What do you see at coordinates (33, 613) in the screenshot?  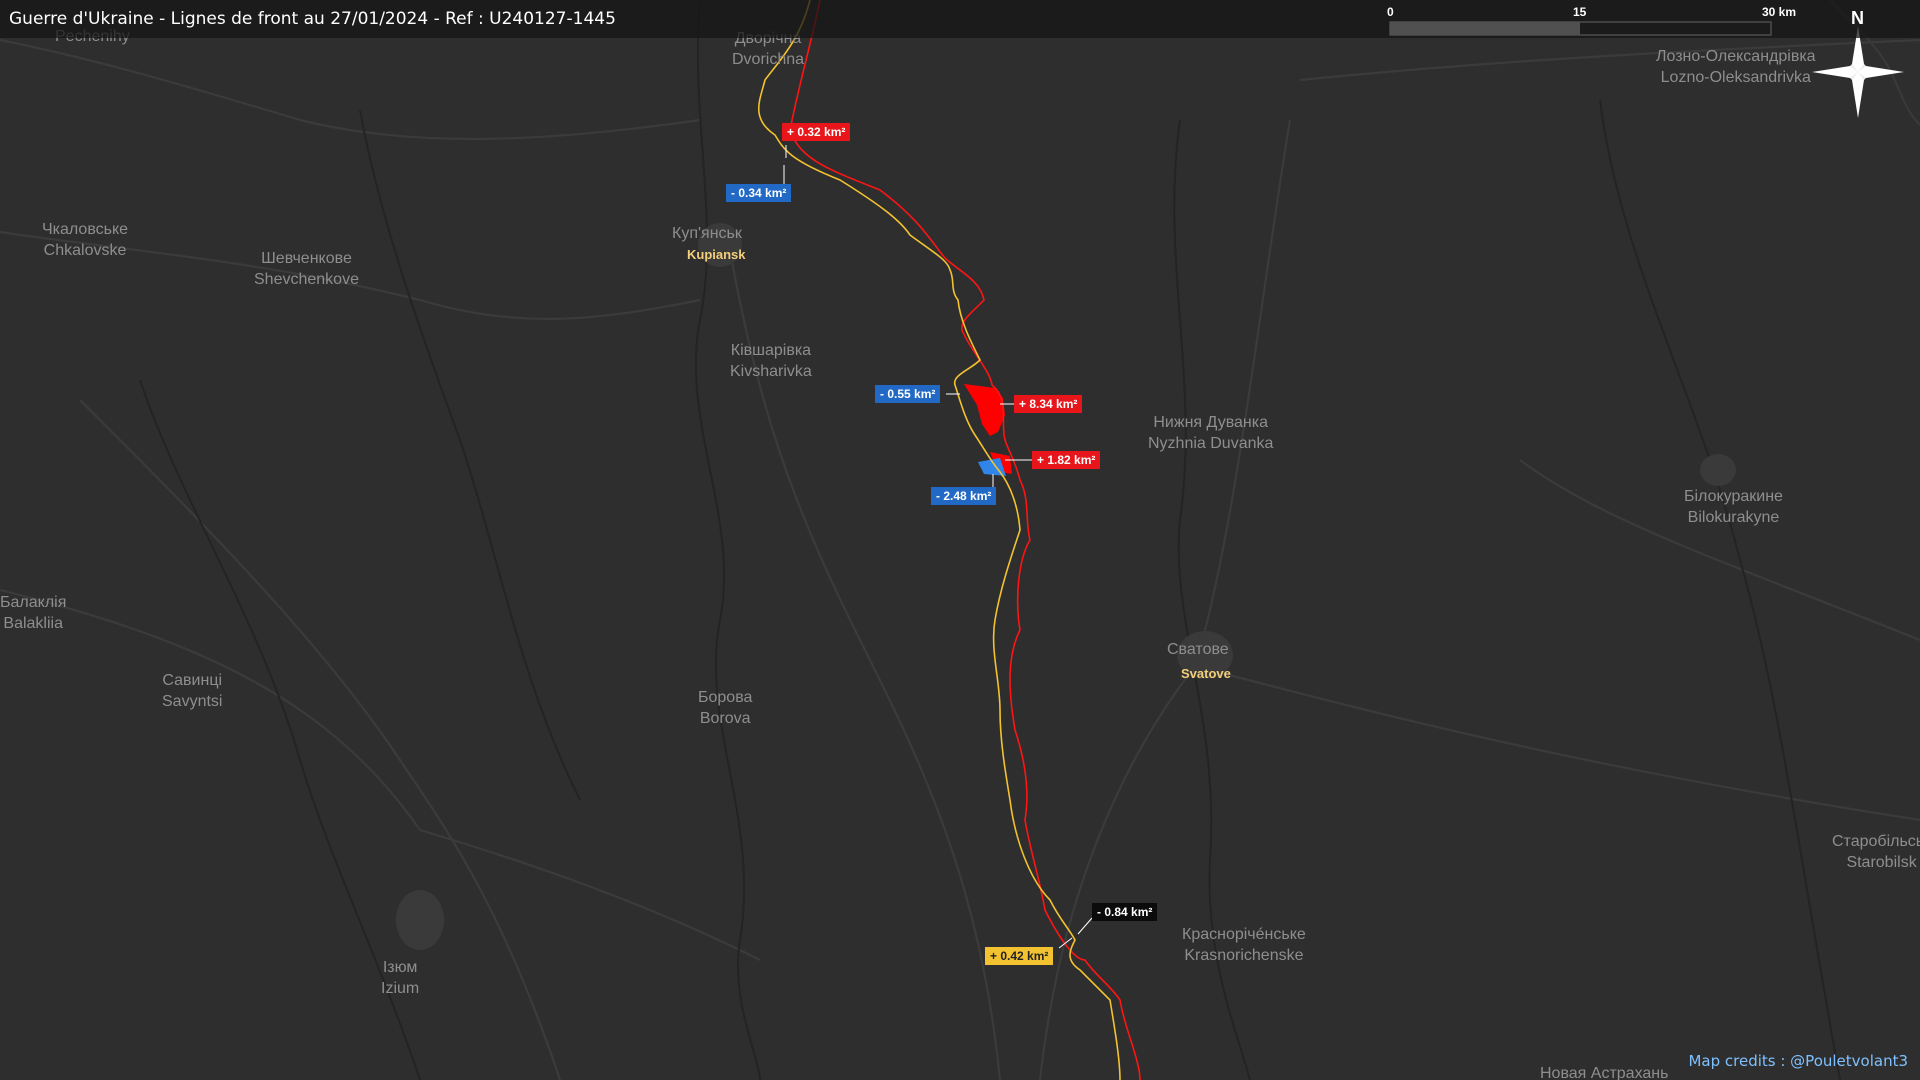 I see `place-label-balakliia: Балаклія Balakliia` at bounding box center [33, 613].